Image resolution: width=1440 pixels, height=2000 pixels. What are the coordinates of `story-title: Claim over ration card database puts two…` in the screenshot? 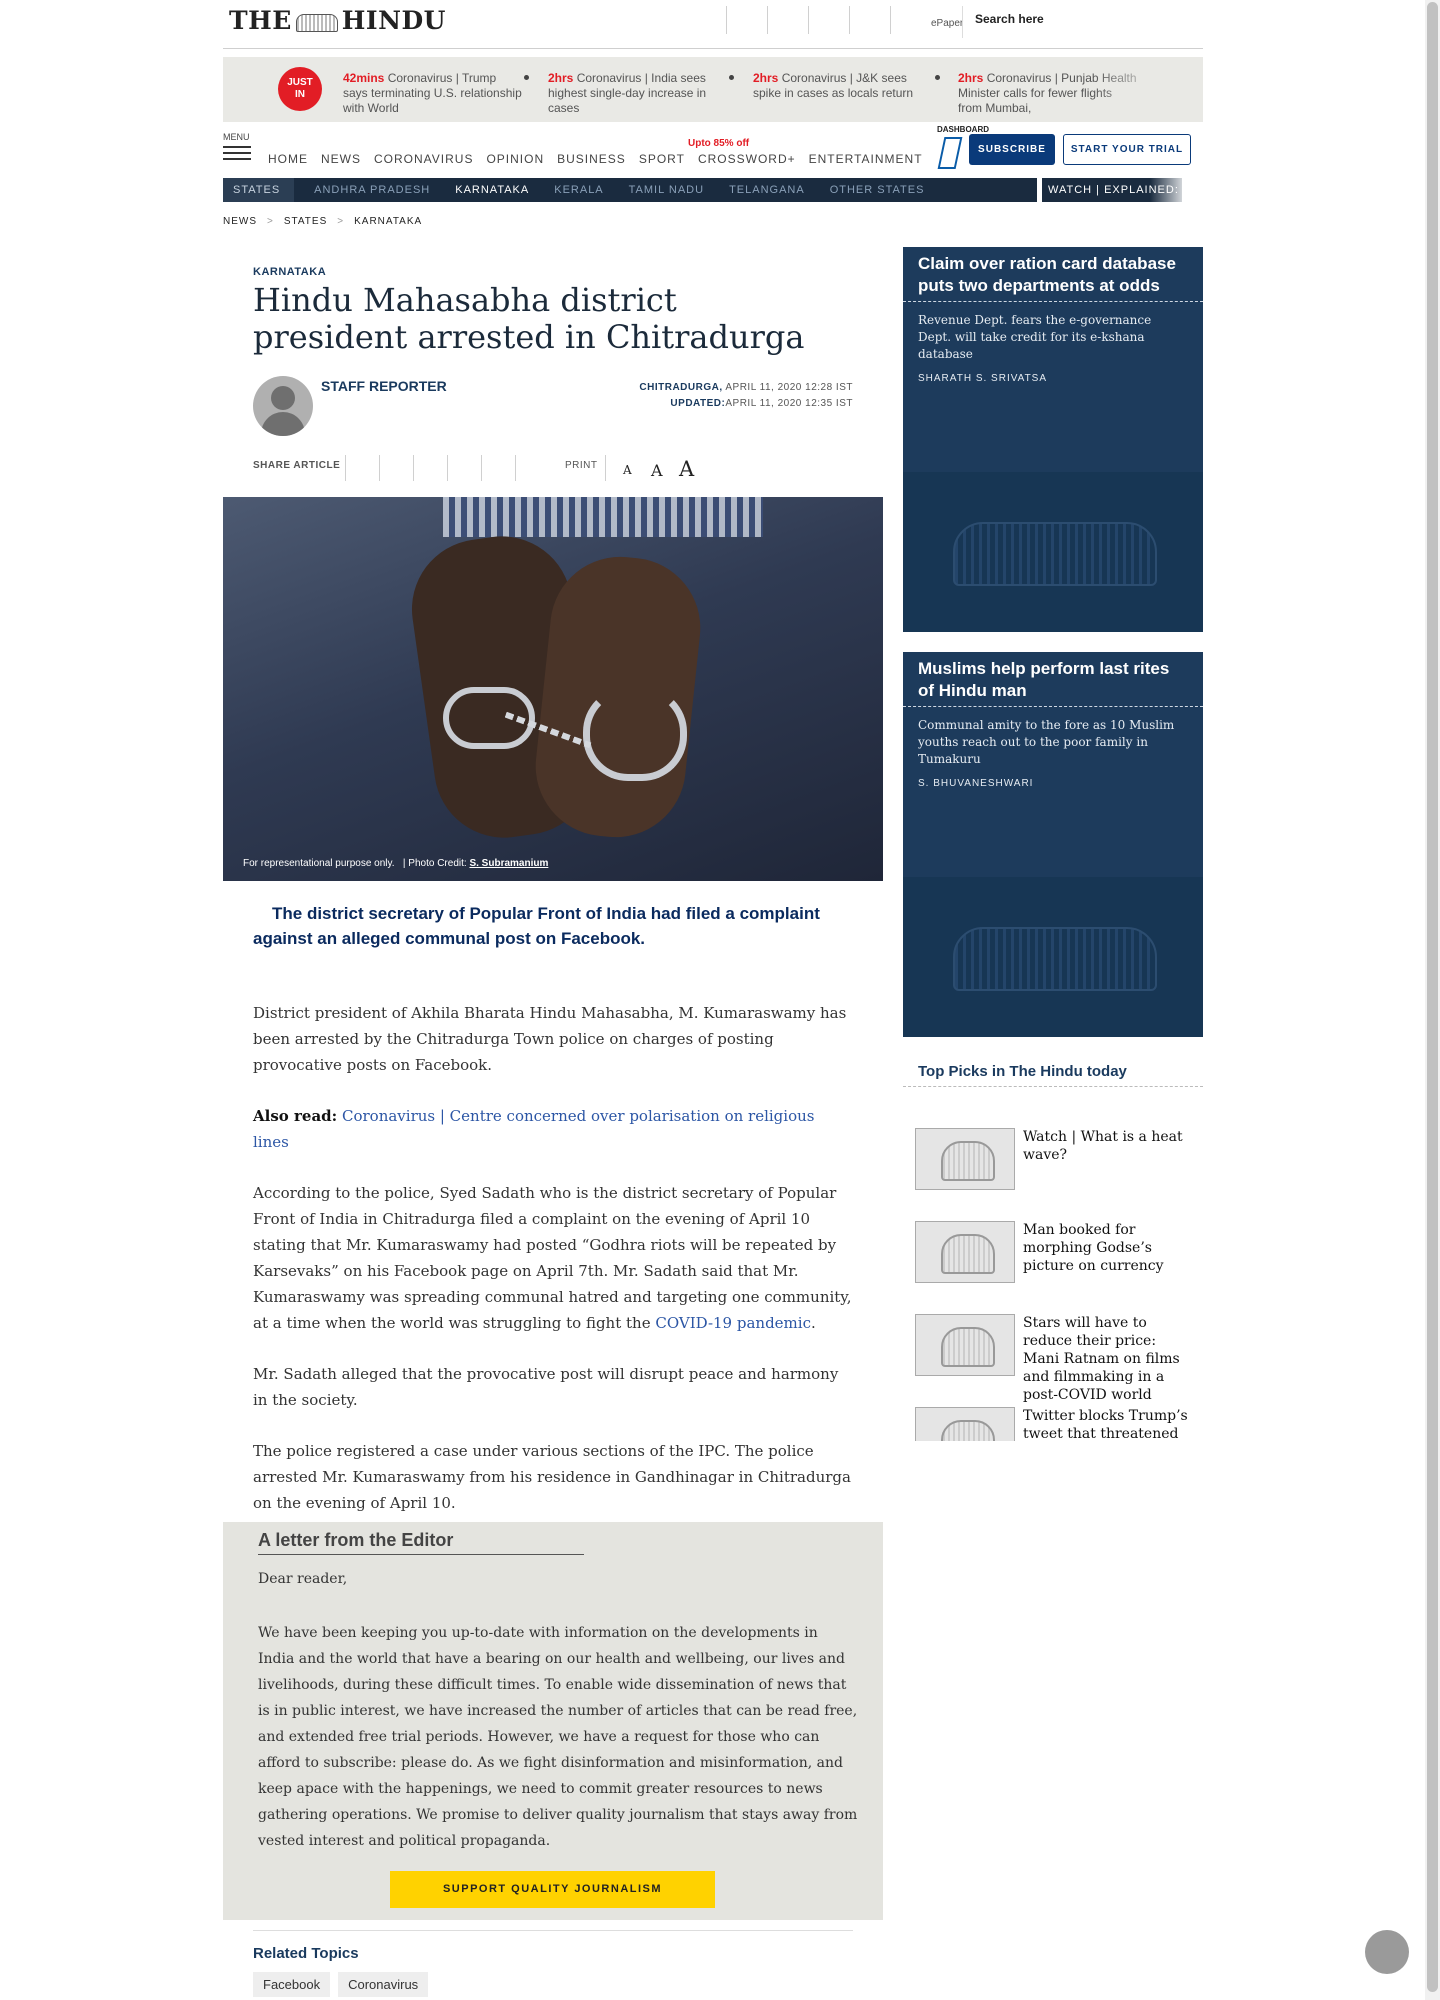 It's located at (1053, 274).